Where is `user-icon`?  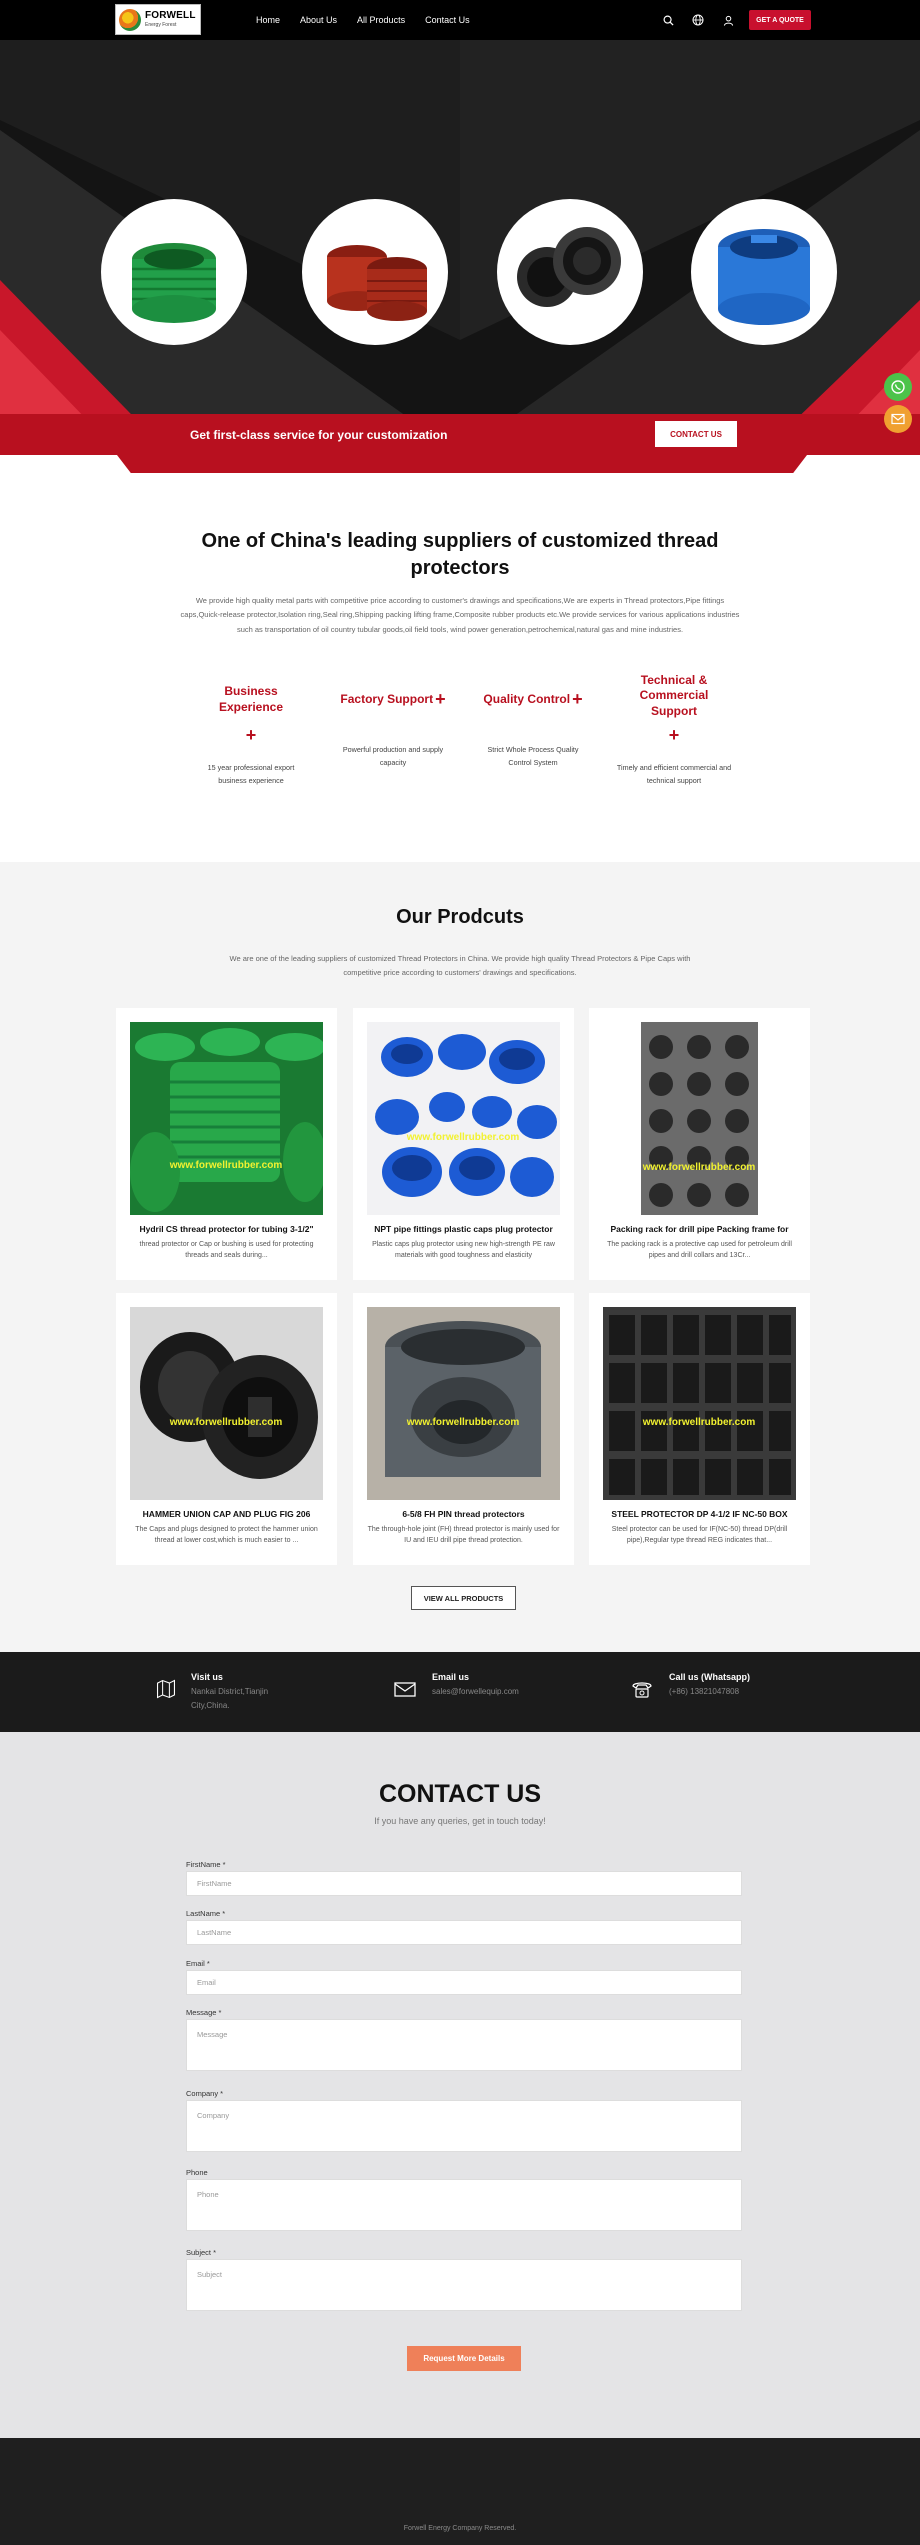 user-icon is located at coordinates (728, 20).